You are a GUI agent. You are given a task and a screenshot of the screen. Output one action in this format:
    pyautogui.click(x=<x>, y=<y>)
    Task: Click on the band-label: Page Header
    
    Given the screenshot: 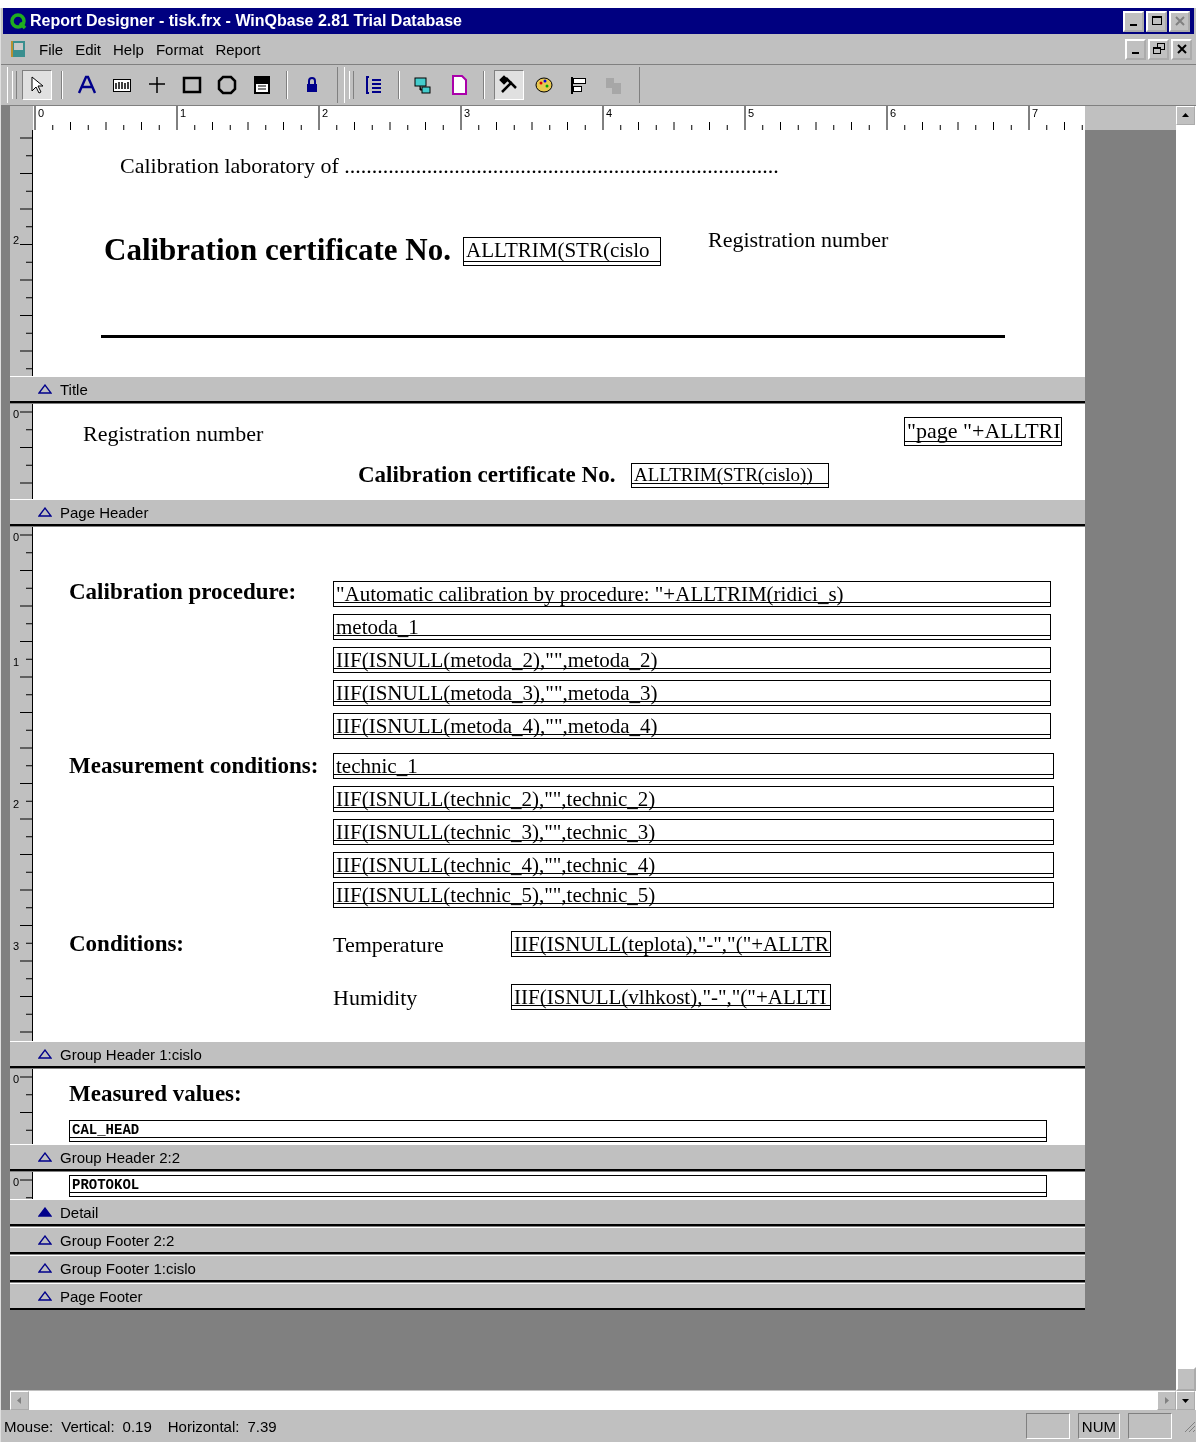 What is the action you would take?
    pyautogui.click(x=104, y=512)
    